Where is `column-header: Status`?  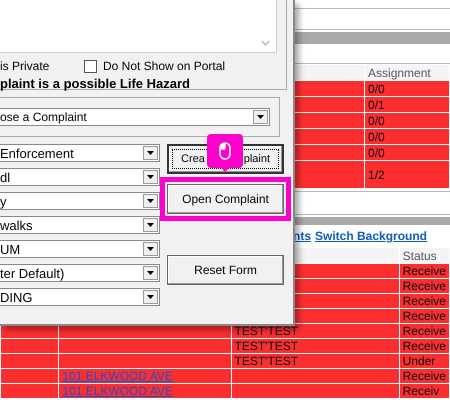
column-header: Status is located at coordinates (424, 256).